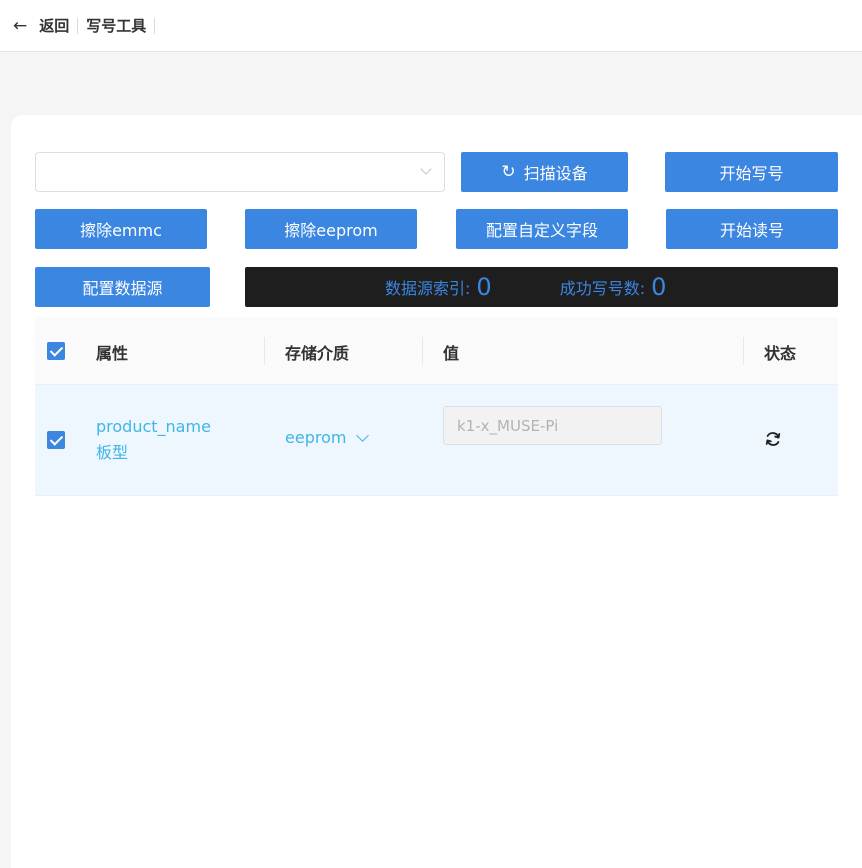 This screenshot has width=862, height=868. I want to click on storage-value: eeprom, so click(316, 437).